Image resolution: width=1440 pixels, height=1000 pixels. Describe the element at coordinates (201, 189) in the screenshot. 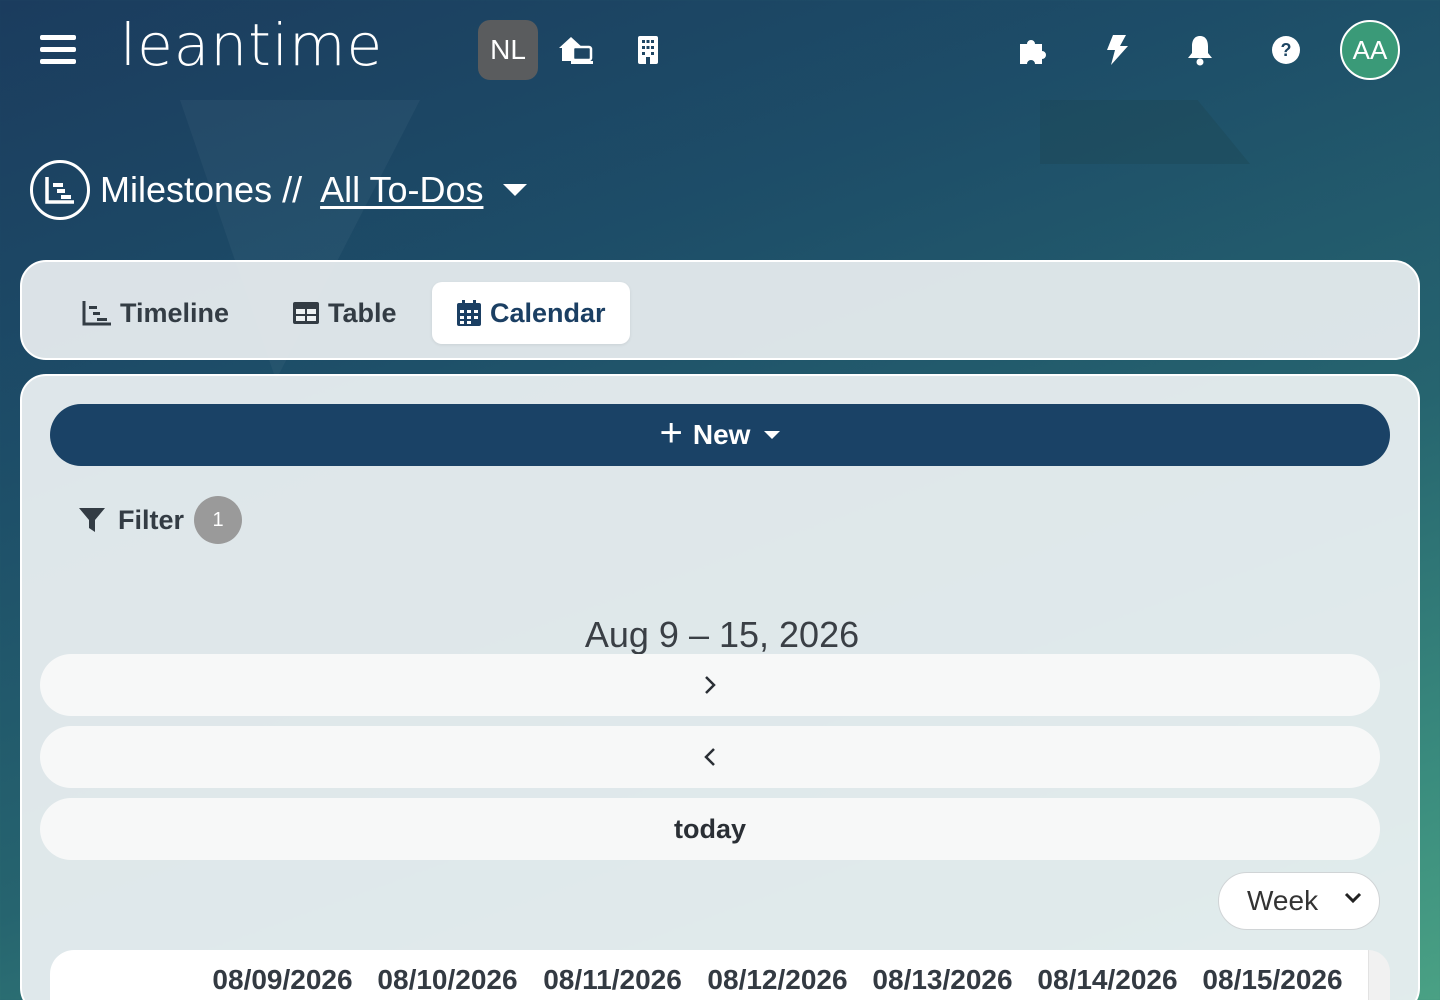

I see `page-title: Milestones //` at that location.